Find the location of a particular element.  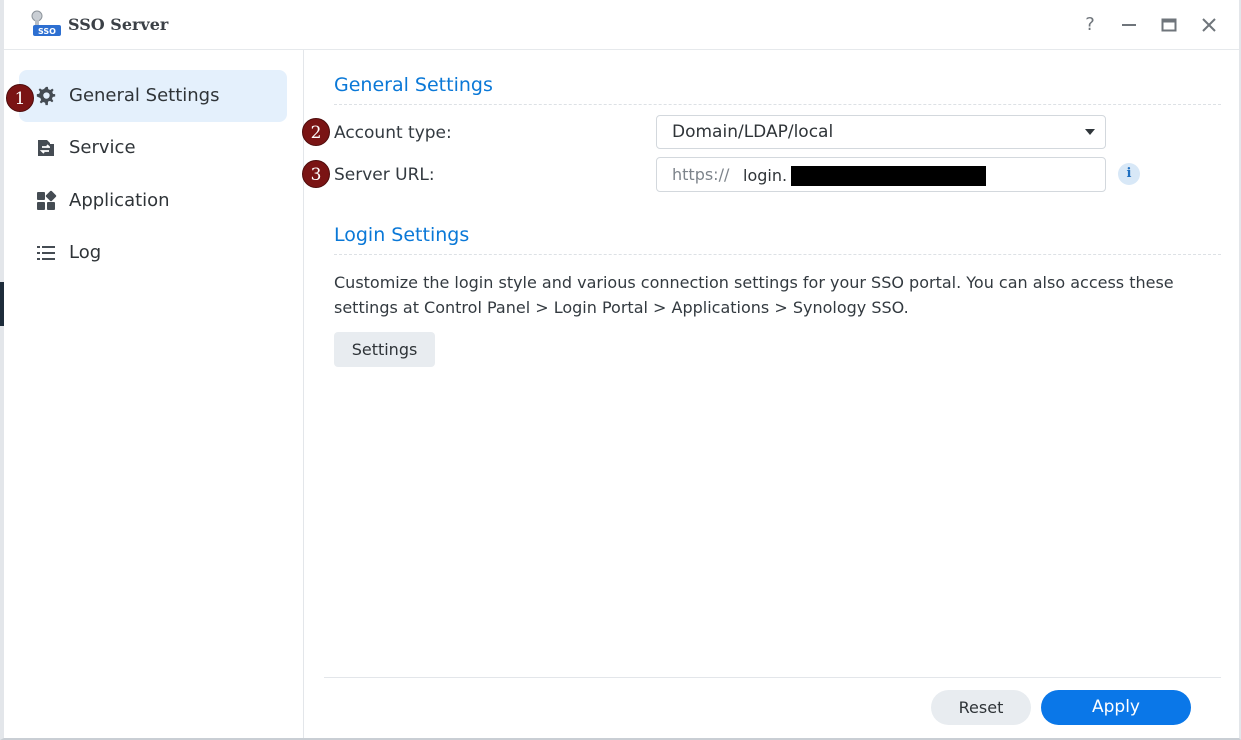

maximize-button is located at coordinates (1169, 25).